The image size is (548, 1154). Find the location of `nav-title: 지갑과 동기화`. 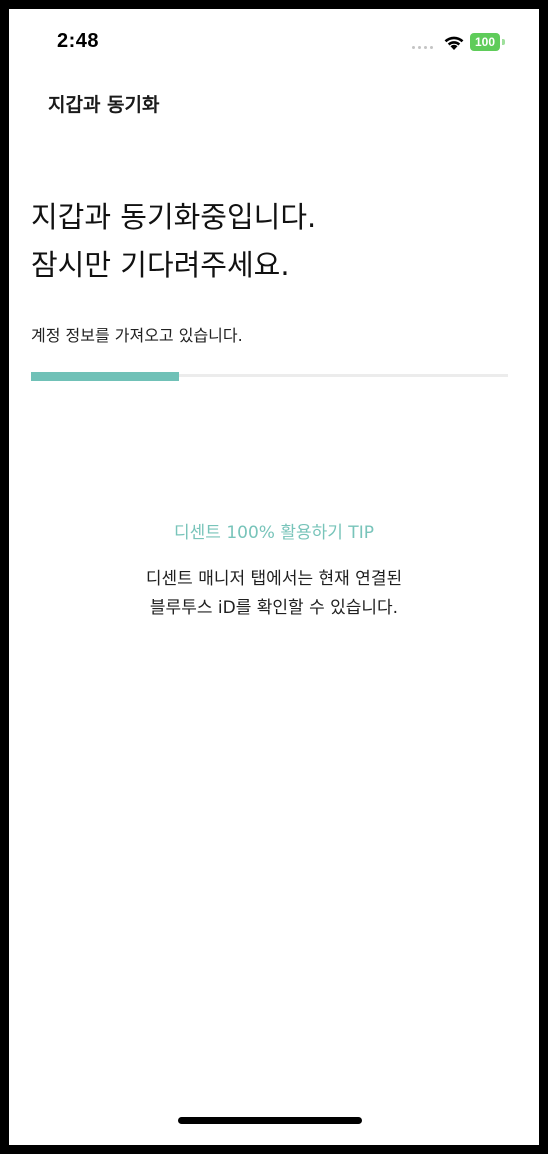

nav-title: 지갑과 동기화 is located at coordinates (104, 105).